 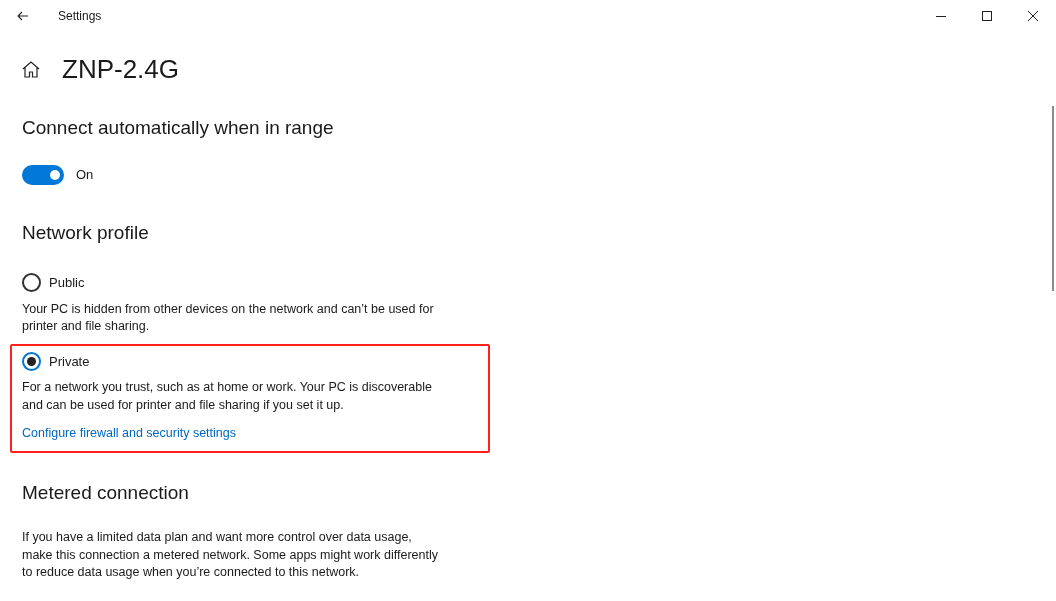 What do you see at coordinates (1033, 16) in the screenshot?
I see `close-icon` at bounding box center [1033, 16].